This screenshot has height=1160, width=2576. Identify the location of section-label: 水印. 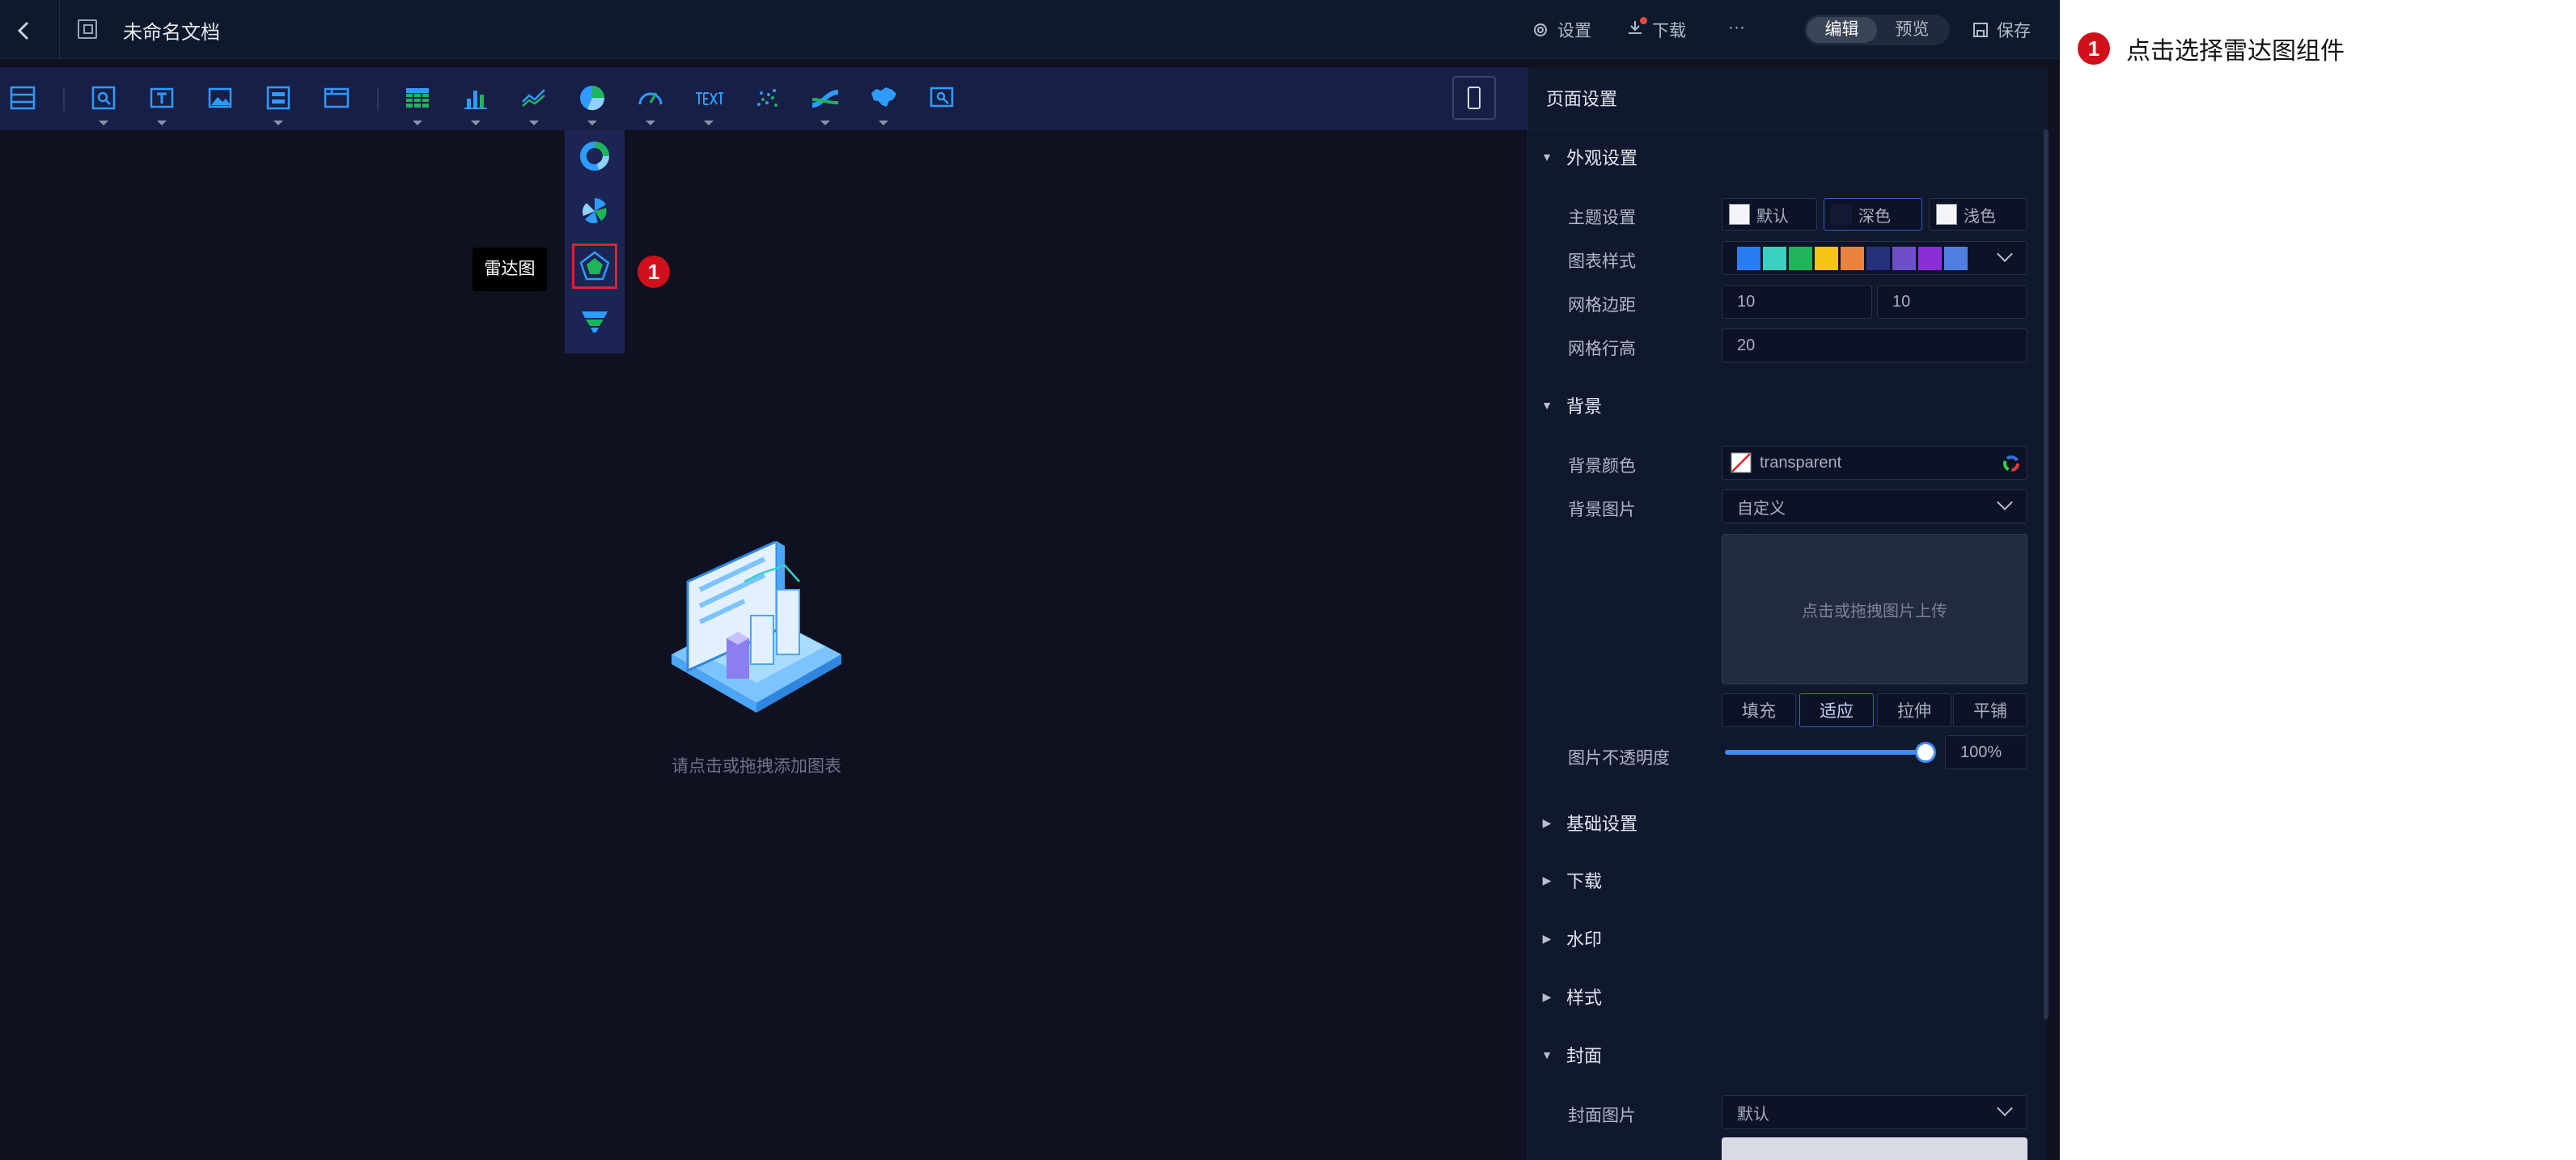
(1584, 939).